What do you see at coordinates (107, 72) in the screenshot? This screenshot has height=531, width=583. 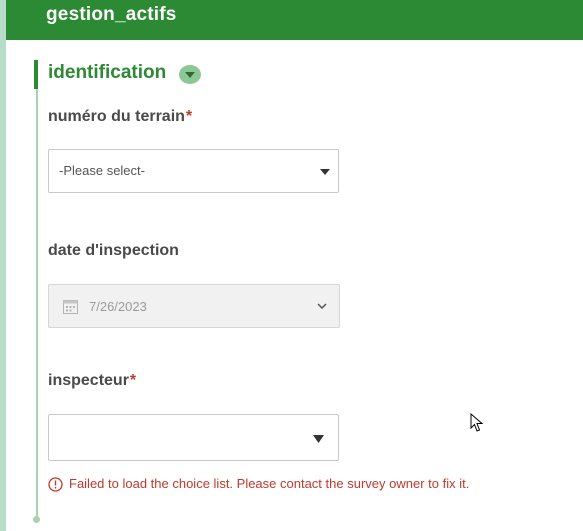 I see `group-title: identification` at bounding box center [107, 72].